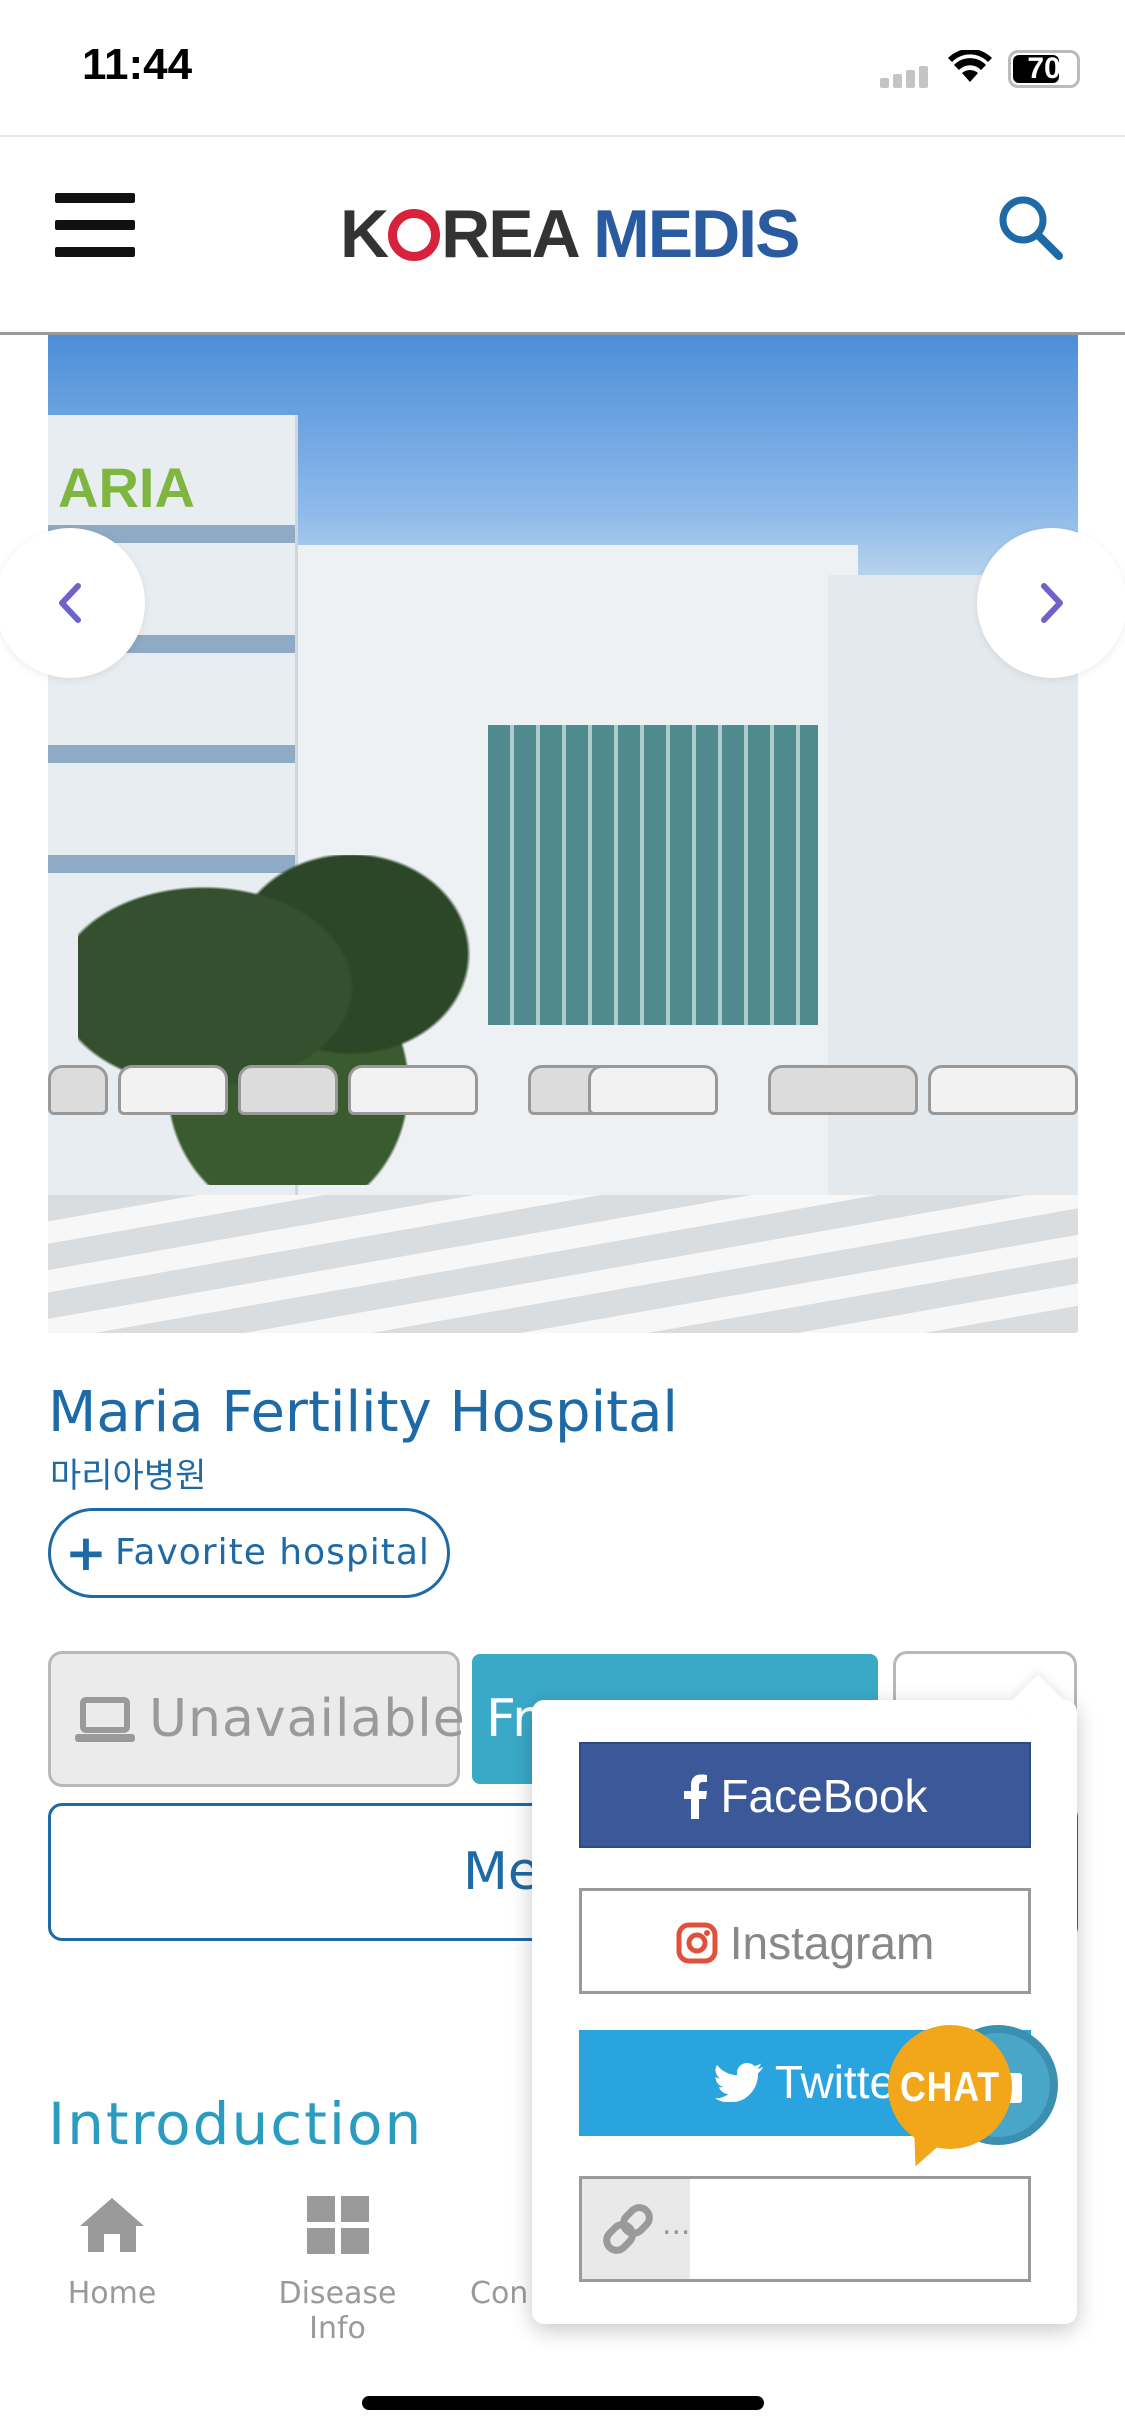 The image size is (1125, 2436). Describe the element at coordinates (738, 2082) in the screenshot. I see `twitter-icon` at that location.